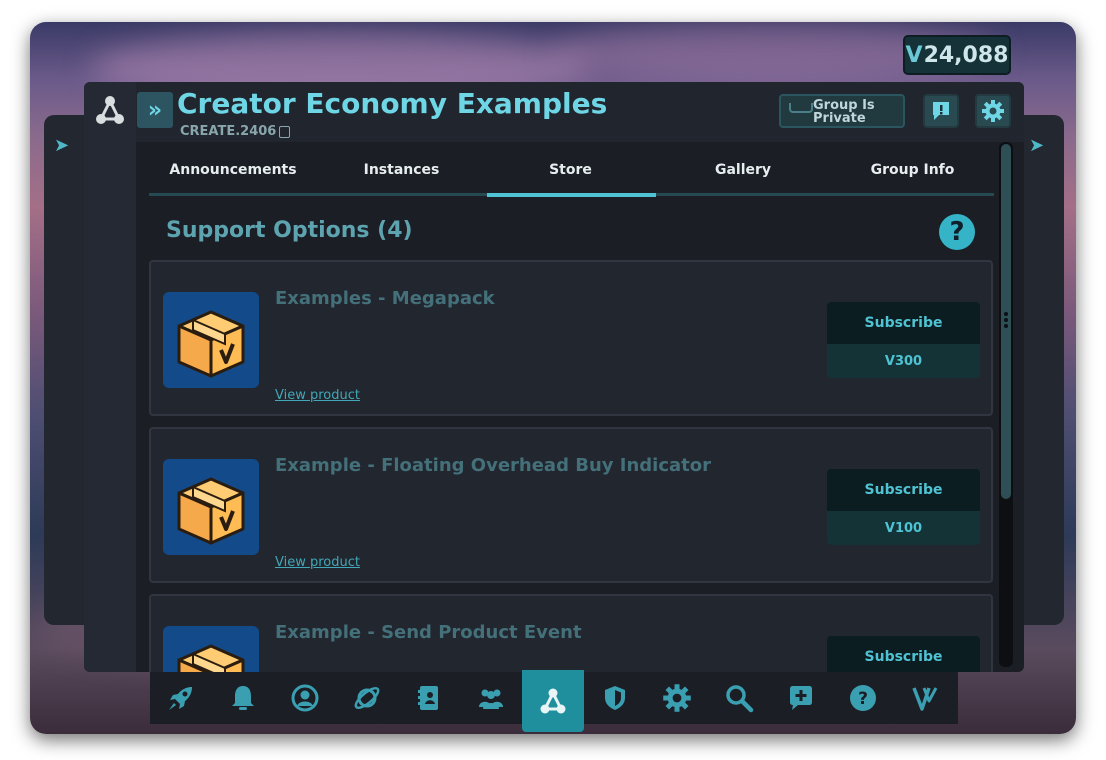 This screenshot has width=1106, height=760. I want to click on rocket-icon, so click(180, 698).